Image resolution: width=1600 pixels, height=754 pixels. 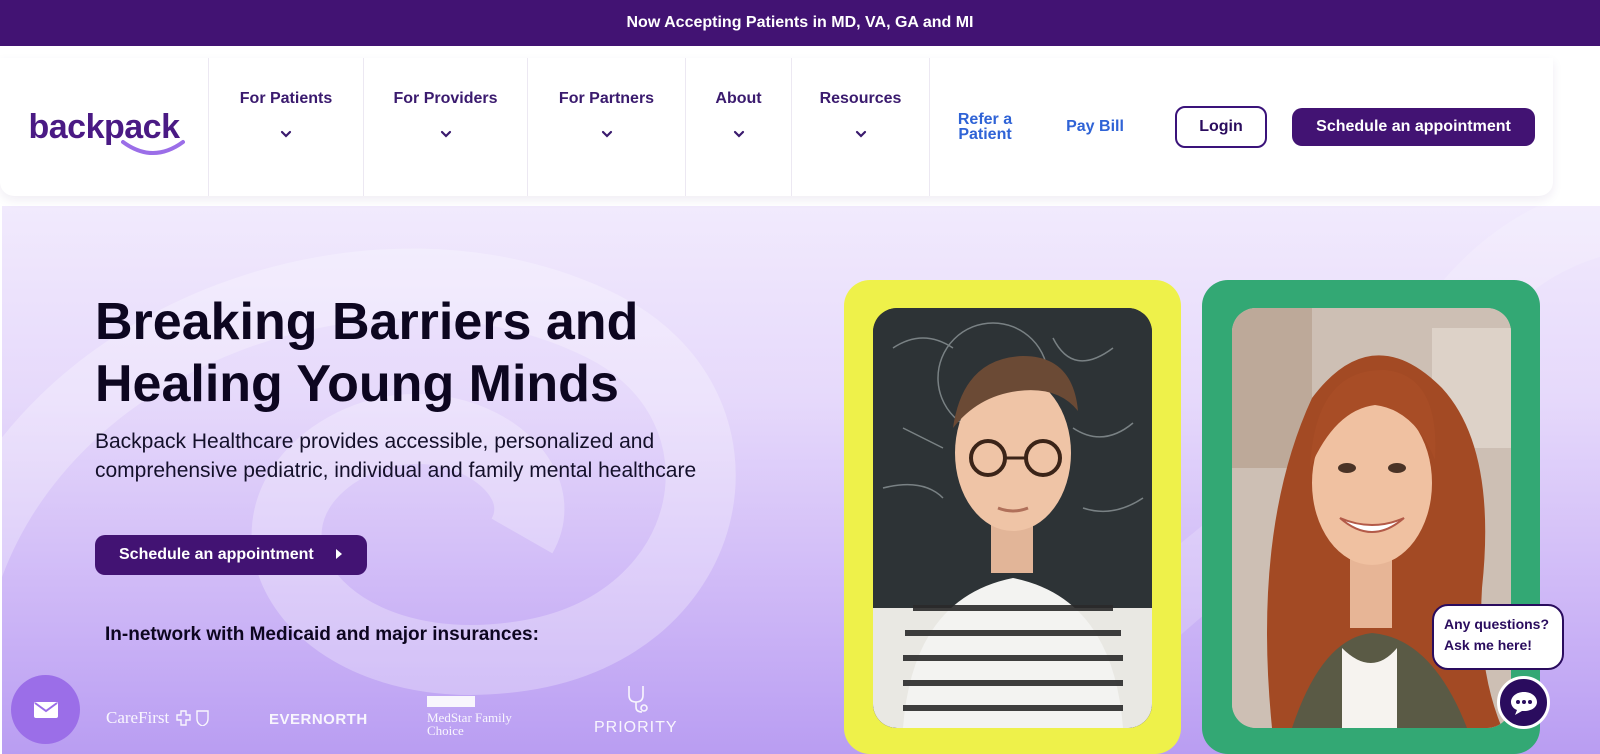 What do you see at coordinates (985, 134) in the screenshot?
I see `refer-line-2: Patient` at bounding box center [985, 134].